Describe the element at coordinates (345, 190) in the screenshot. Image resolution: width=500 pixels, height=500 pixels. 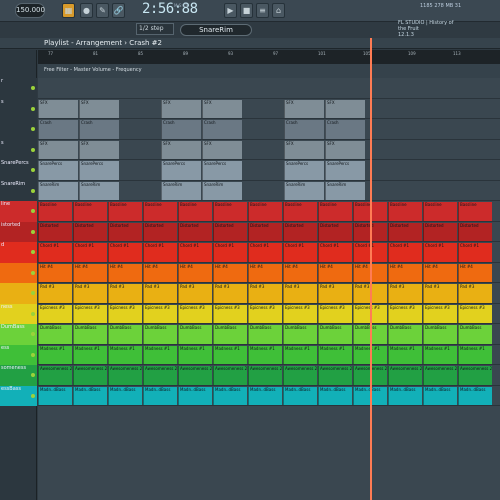
I see `pattern-clip: SnareRim` at that location.